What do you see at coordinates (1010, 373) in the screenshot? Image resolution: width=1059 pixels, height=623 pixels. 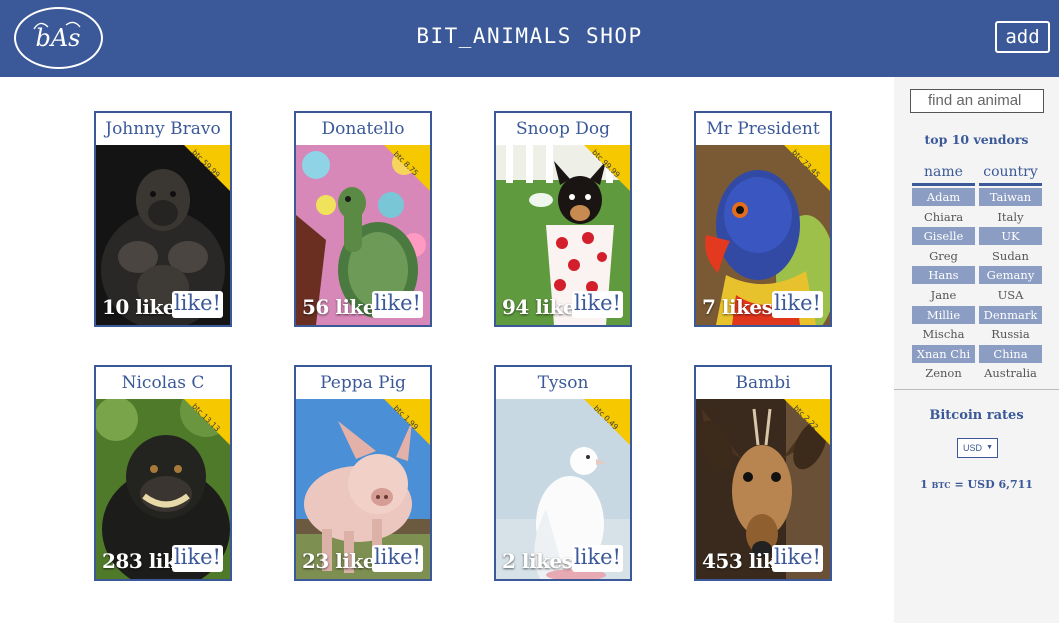 I see `vendor-country: Australia` at bounding box center [1010, 373].